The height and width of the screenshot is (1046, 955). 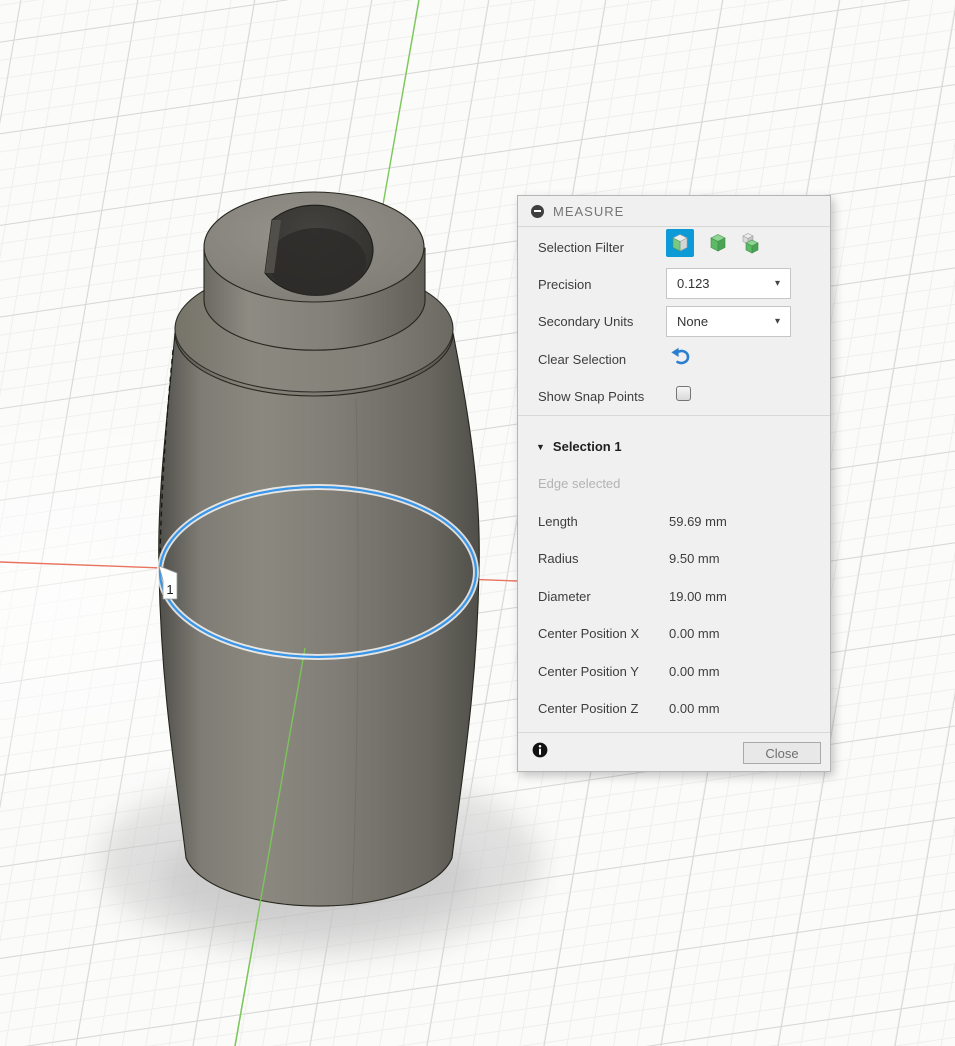 I want to click on component-filter-icon, so click(x=750, y=243).